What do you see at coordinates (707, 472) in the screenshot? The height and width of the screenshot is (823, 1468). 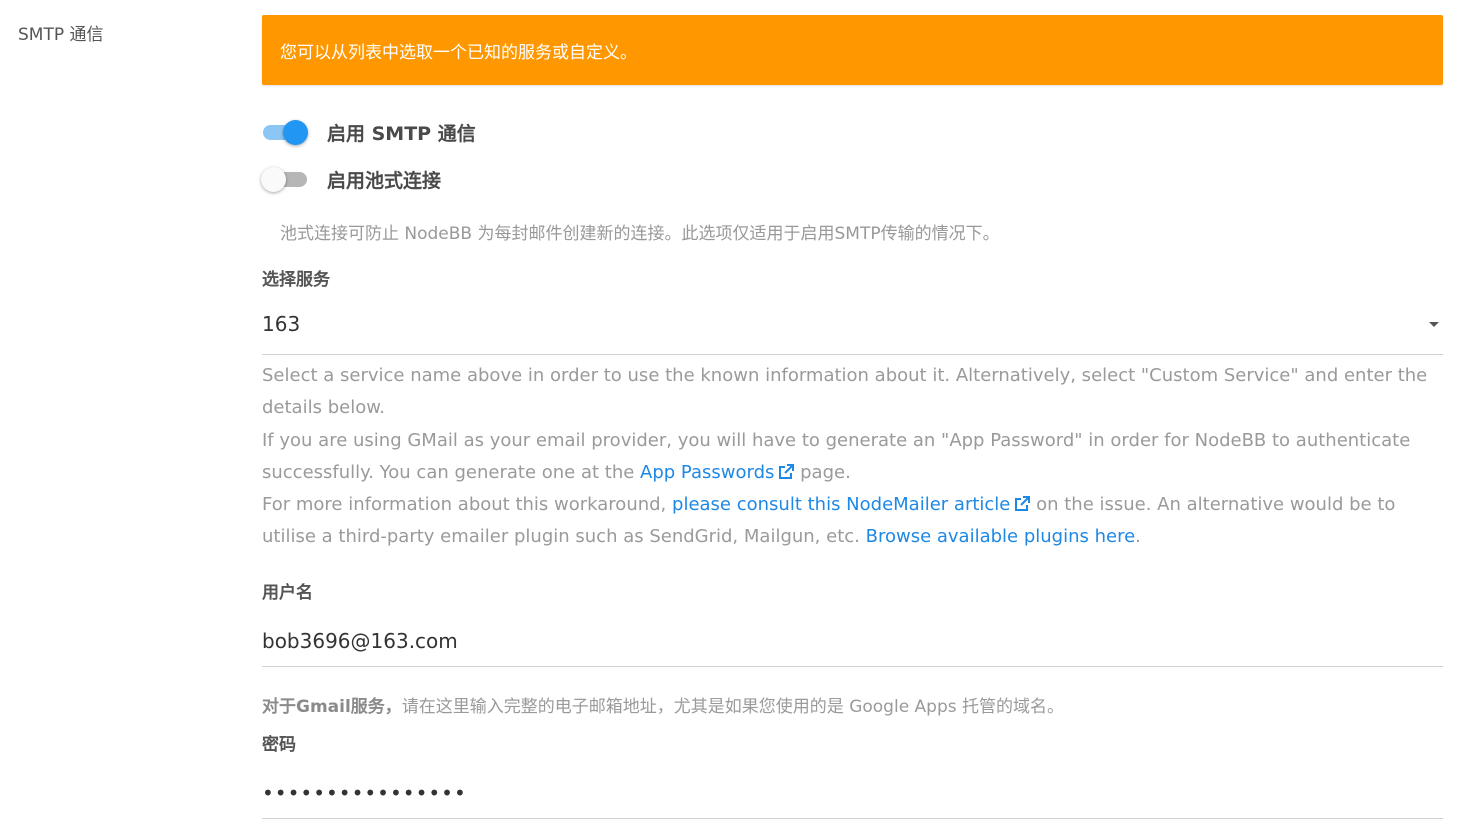 I see `app-passwords-link-text: App Passwords` at bounding box center [707, 472].